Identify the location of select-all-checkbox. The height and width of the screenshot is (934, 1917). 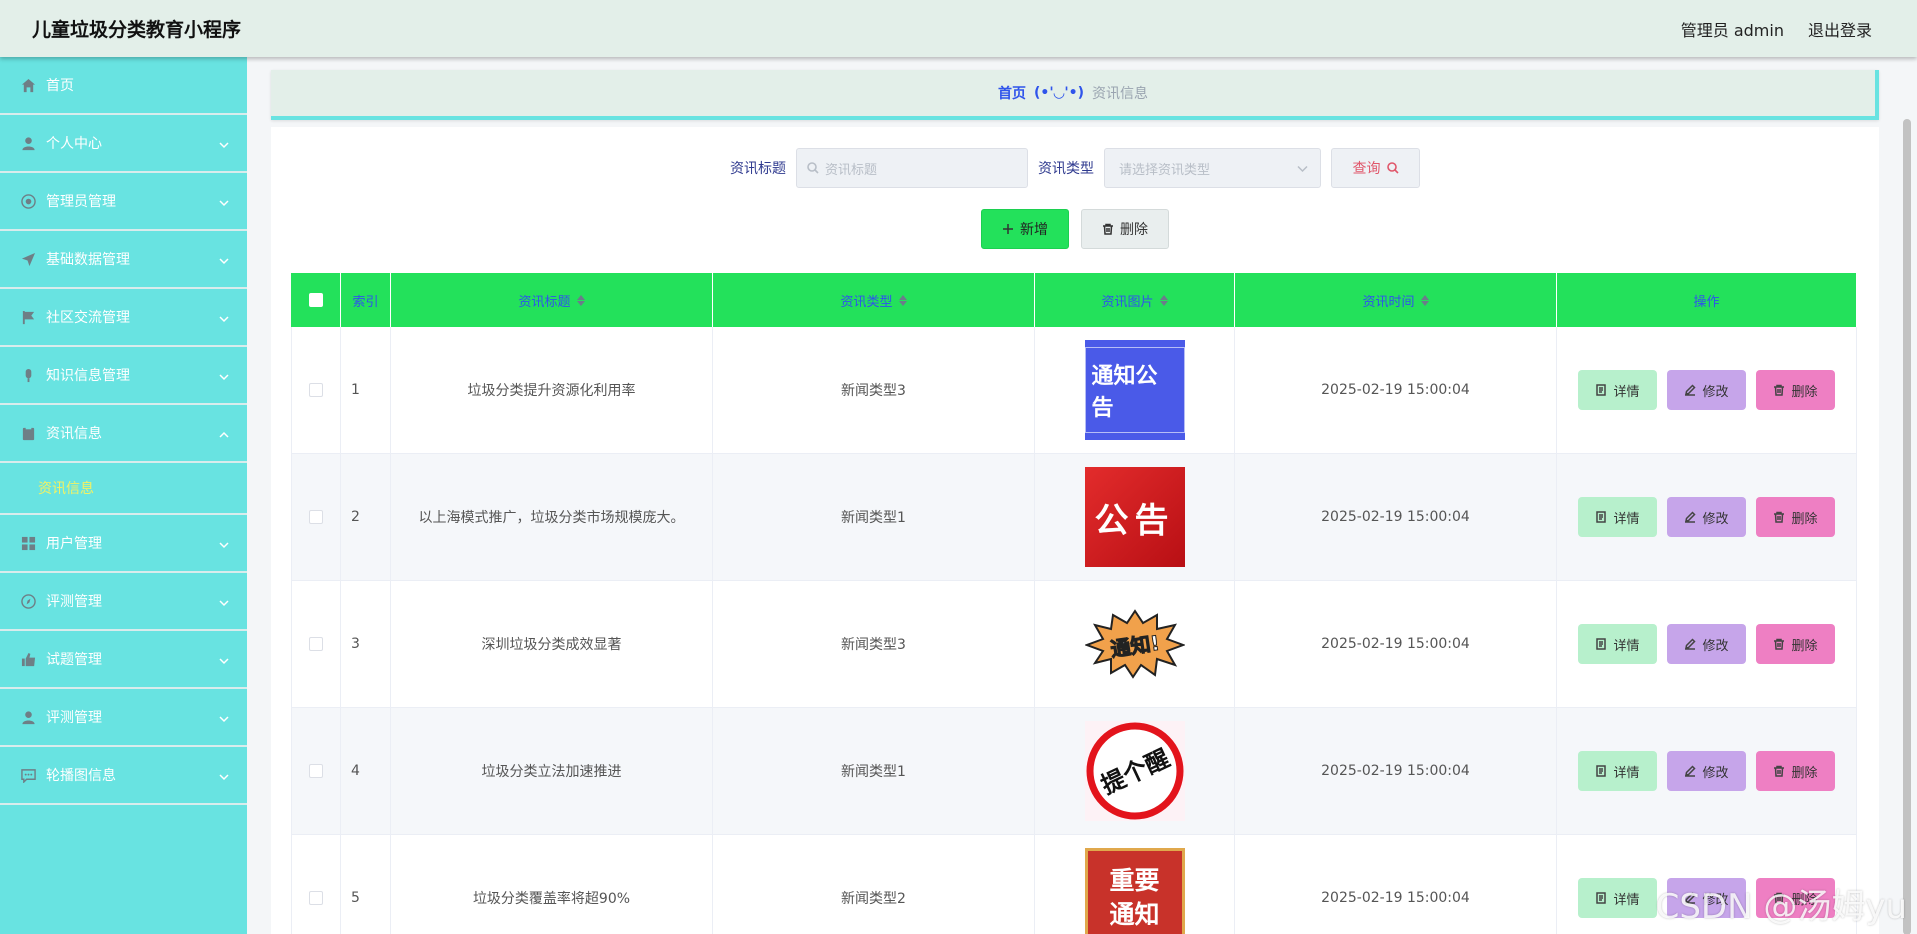
(315, 300).